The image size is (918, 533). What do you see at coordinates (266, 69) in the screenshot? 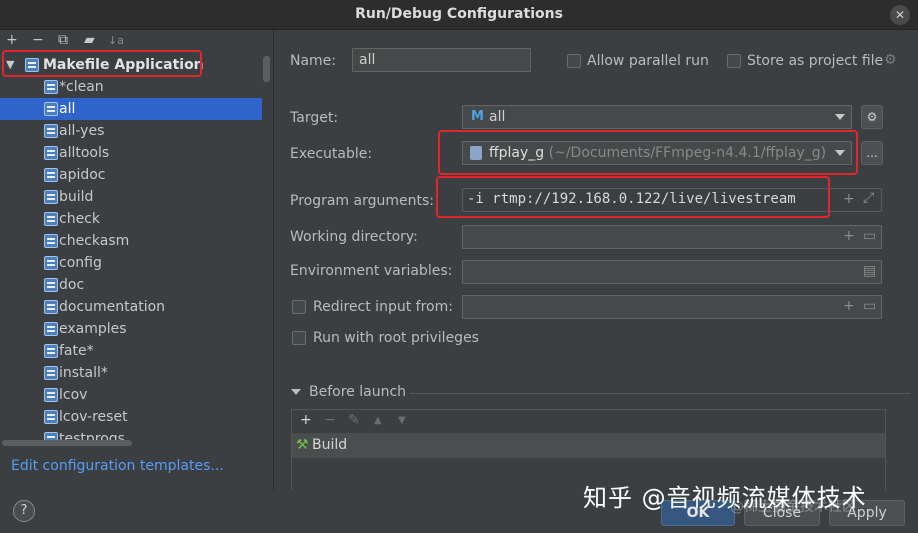
I see `tree-vscrollbar` at bounding box center [266, 69].